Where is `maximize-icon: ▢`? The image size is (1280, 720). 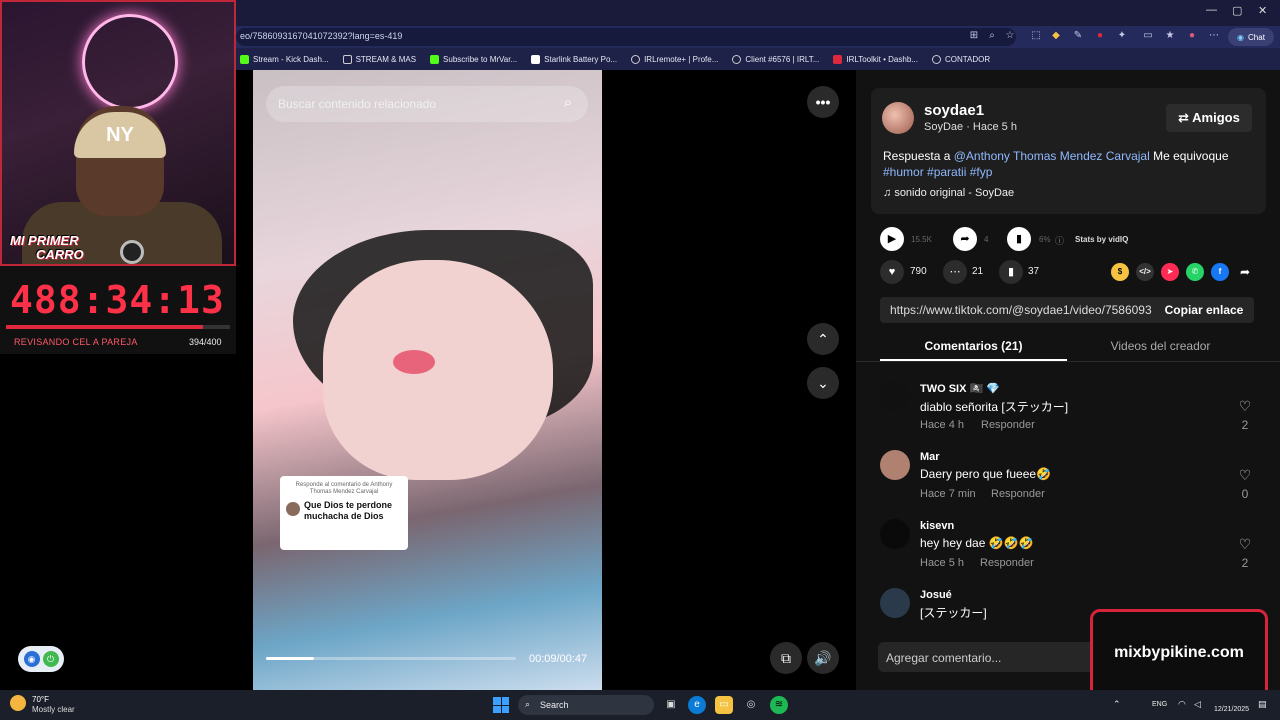 maximize-icon: ▢ is located at coordinates (1237, 10).